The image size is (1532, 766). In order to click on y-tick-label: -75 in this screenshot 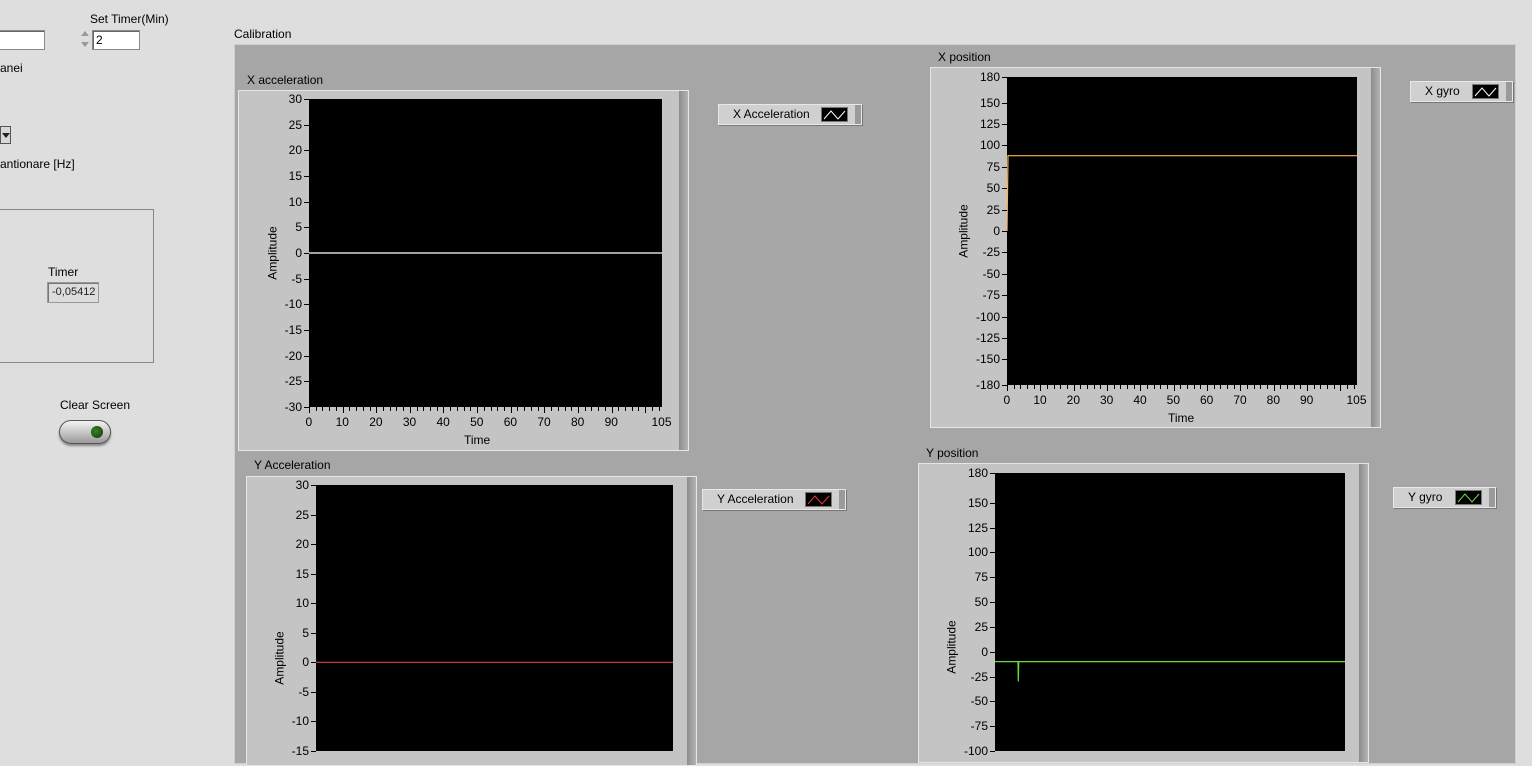, I will do `click(979, 726)`.